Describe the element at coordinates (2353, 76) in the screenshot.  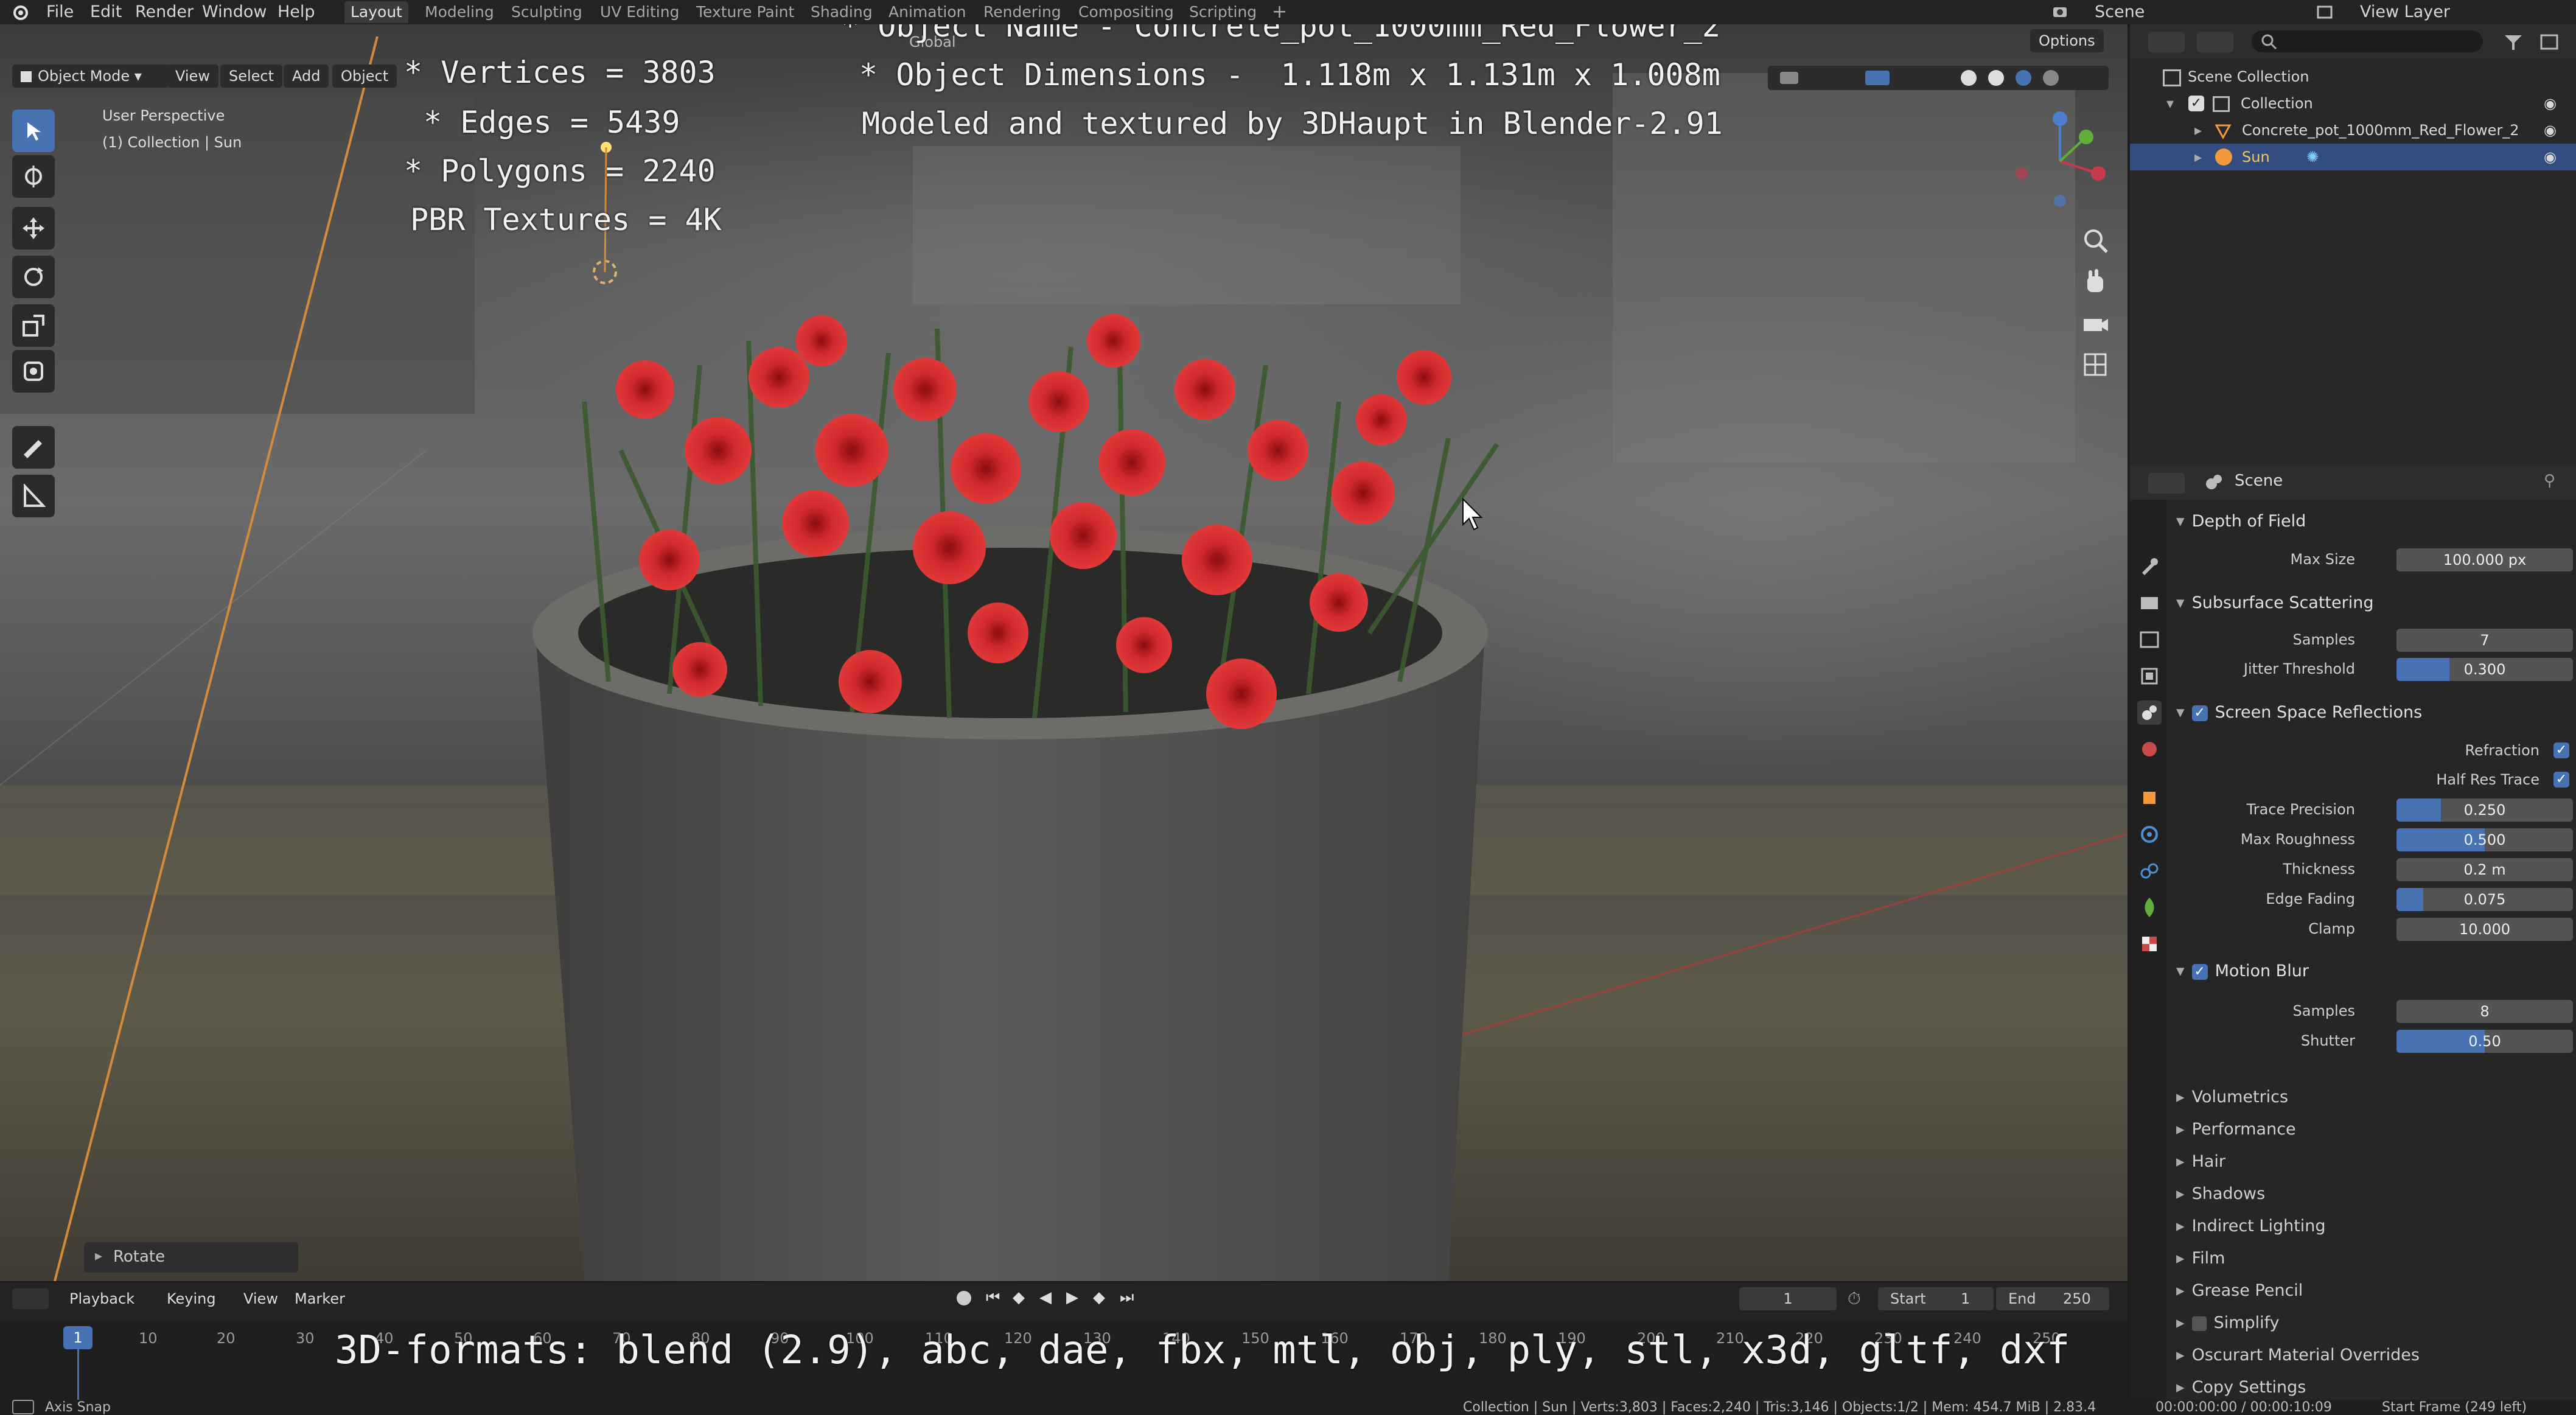
I see `outliner-row-scene-collection: Scene Collection` at that location.